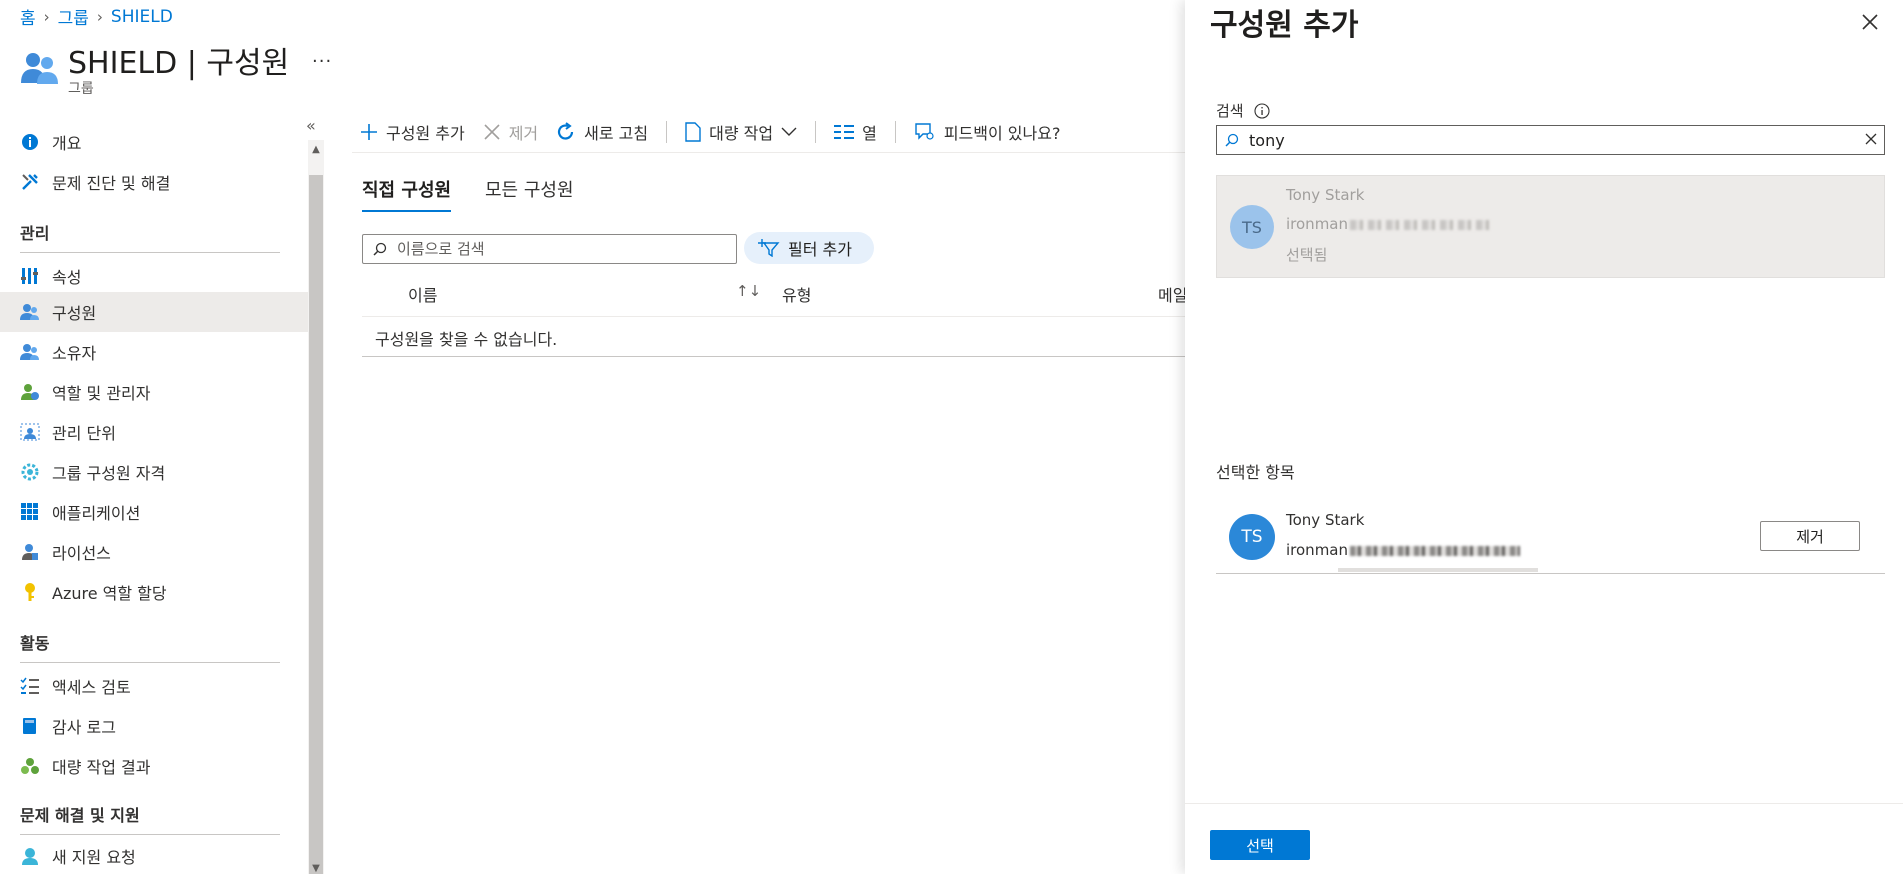  I want to click on support-icon, so click(30, 856).